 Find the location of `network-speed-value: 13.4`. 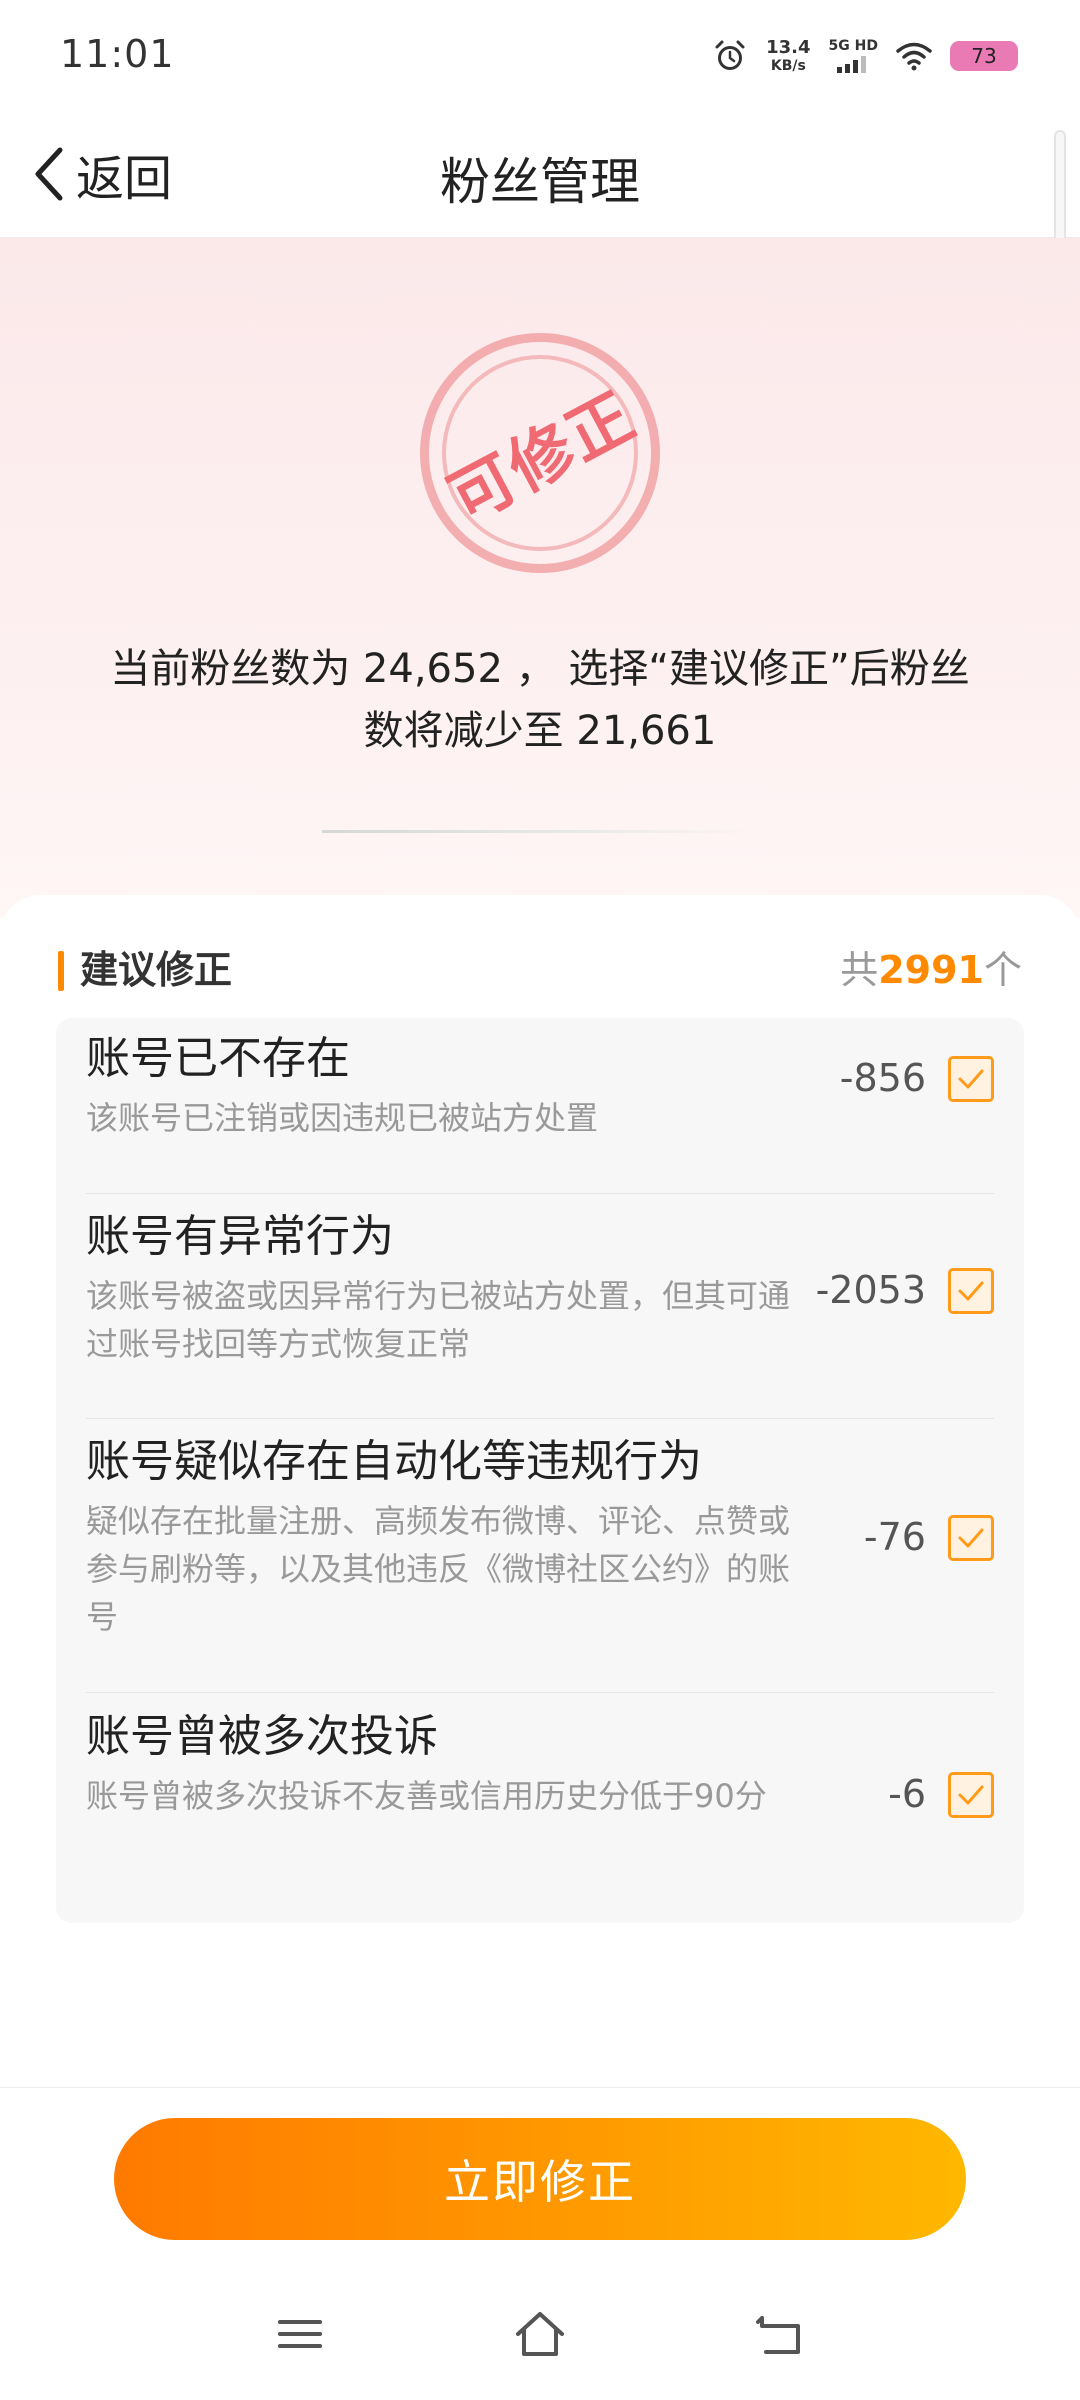

network-speed-value: 13.4 is located at coordinates (788, 47).